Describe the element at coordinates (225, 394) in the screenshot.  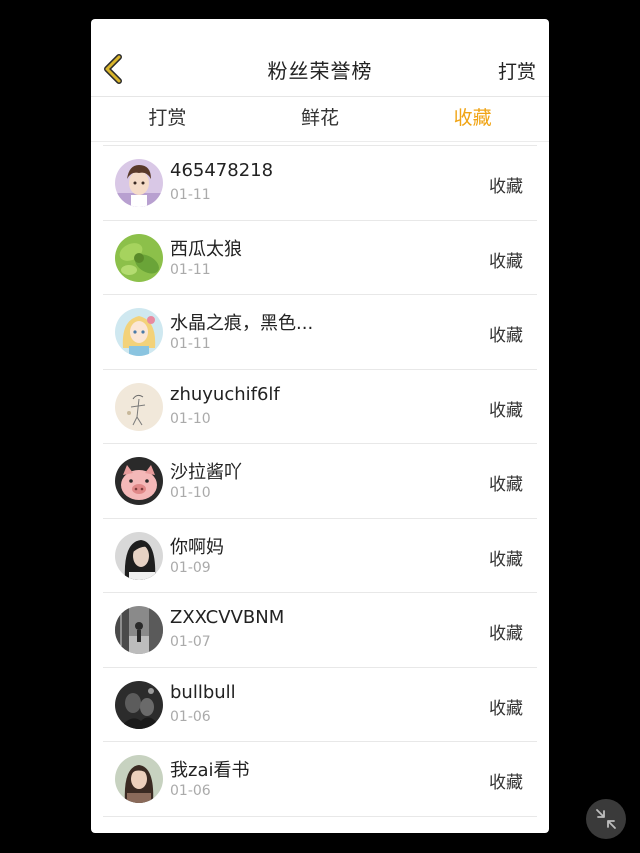
I see `fan-name: zhuyuchif6lf` at that location.